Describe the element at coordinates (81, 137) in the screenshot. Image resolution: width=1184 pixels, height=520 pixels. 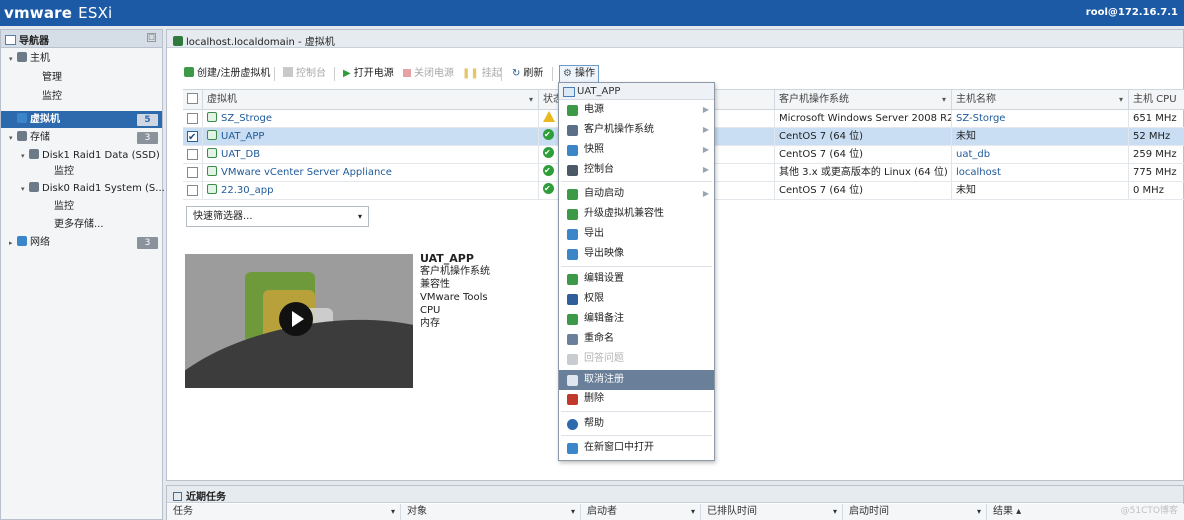
I see `nav-item-storage: ▾ 存储 3` at that location.